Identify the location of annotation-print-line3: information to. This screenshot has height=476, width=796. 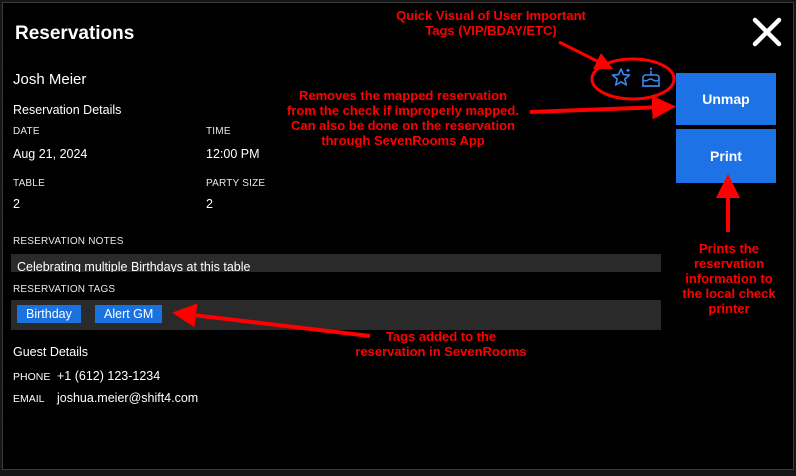
(729, 278).